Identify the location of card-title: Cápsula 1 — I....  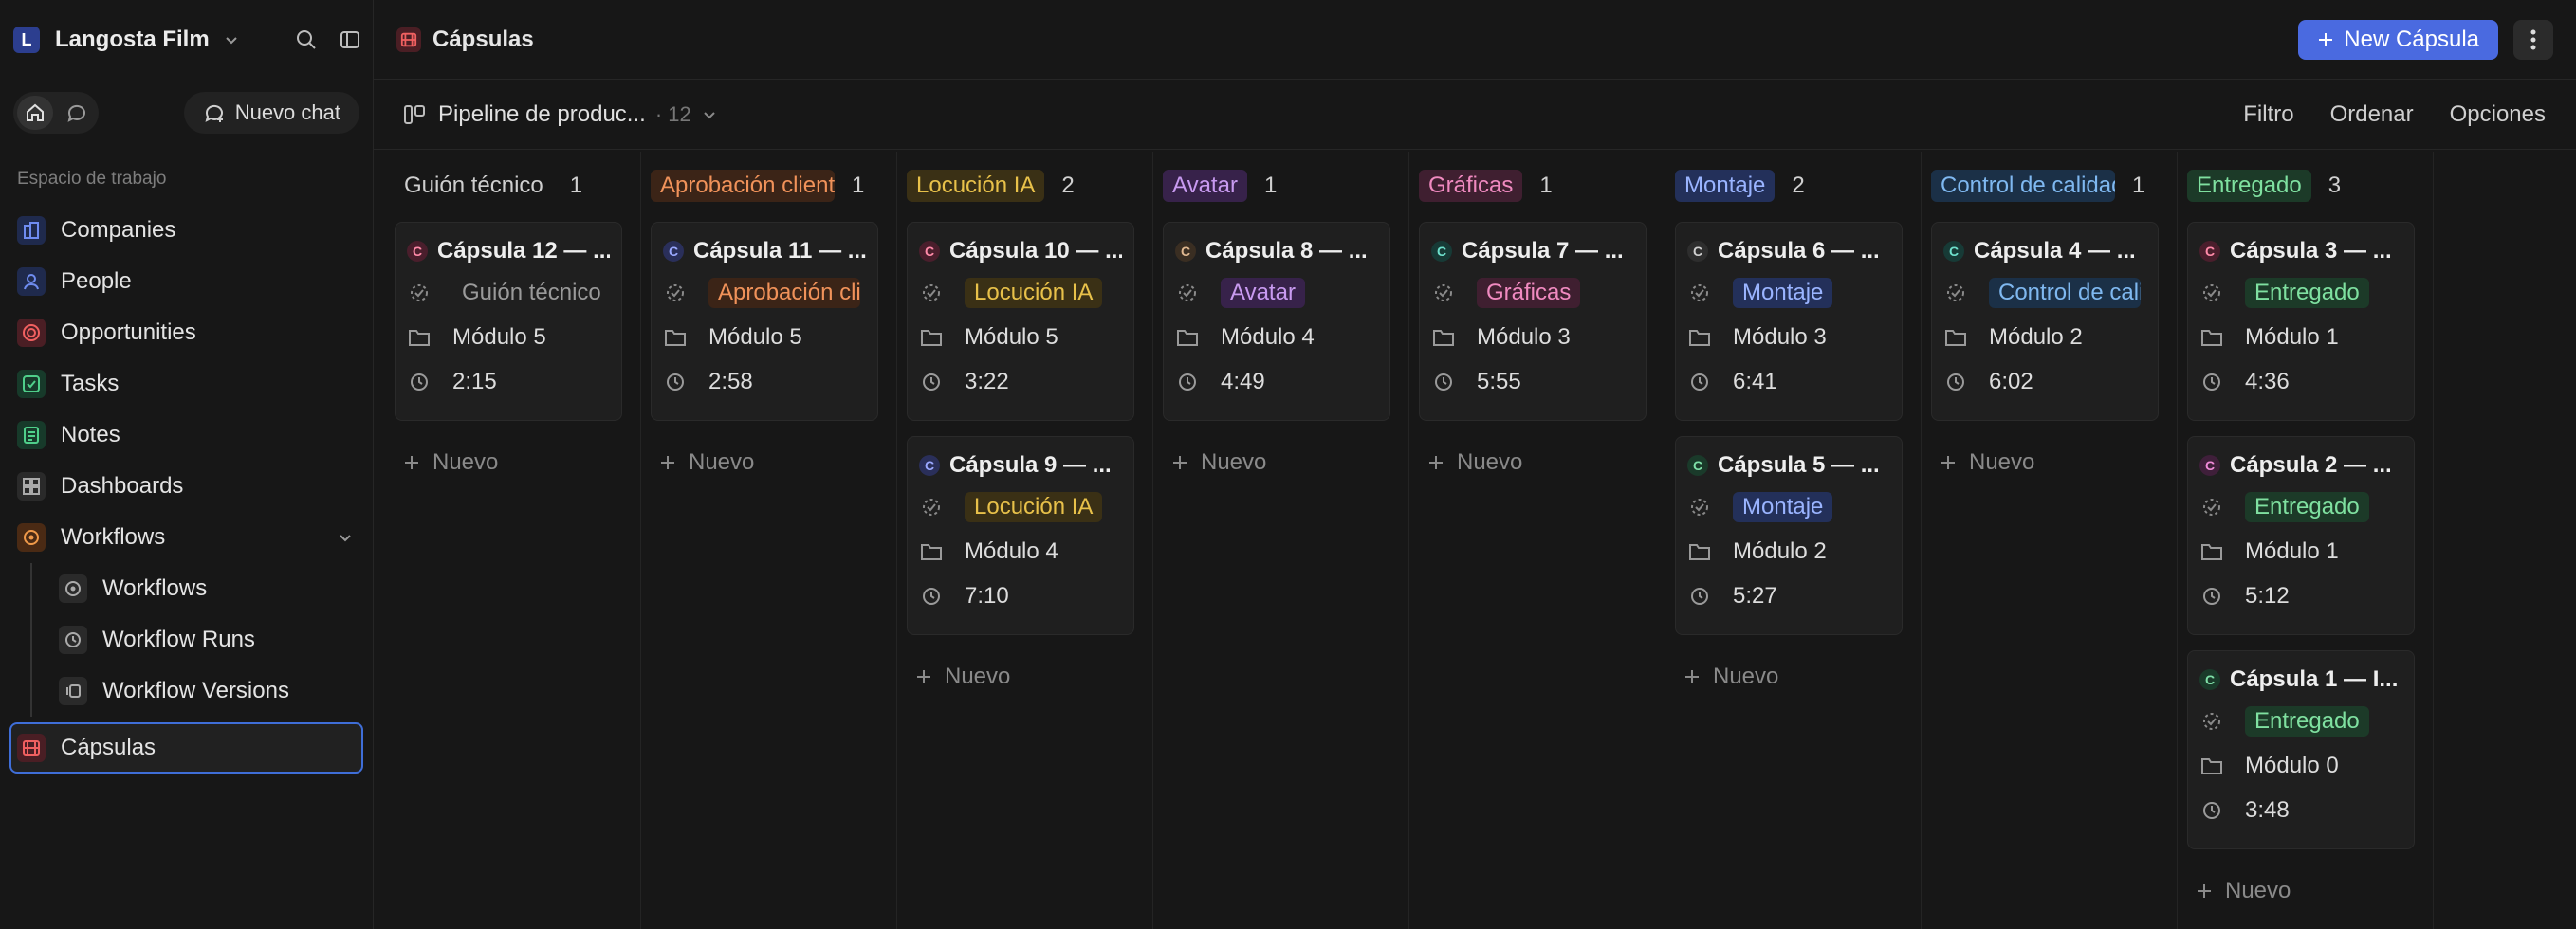
(2314, 679).